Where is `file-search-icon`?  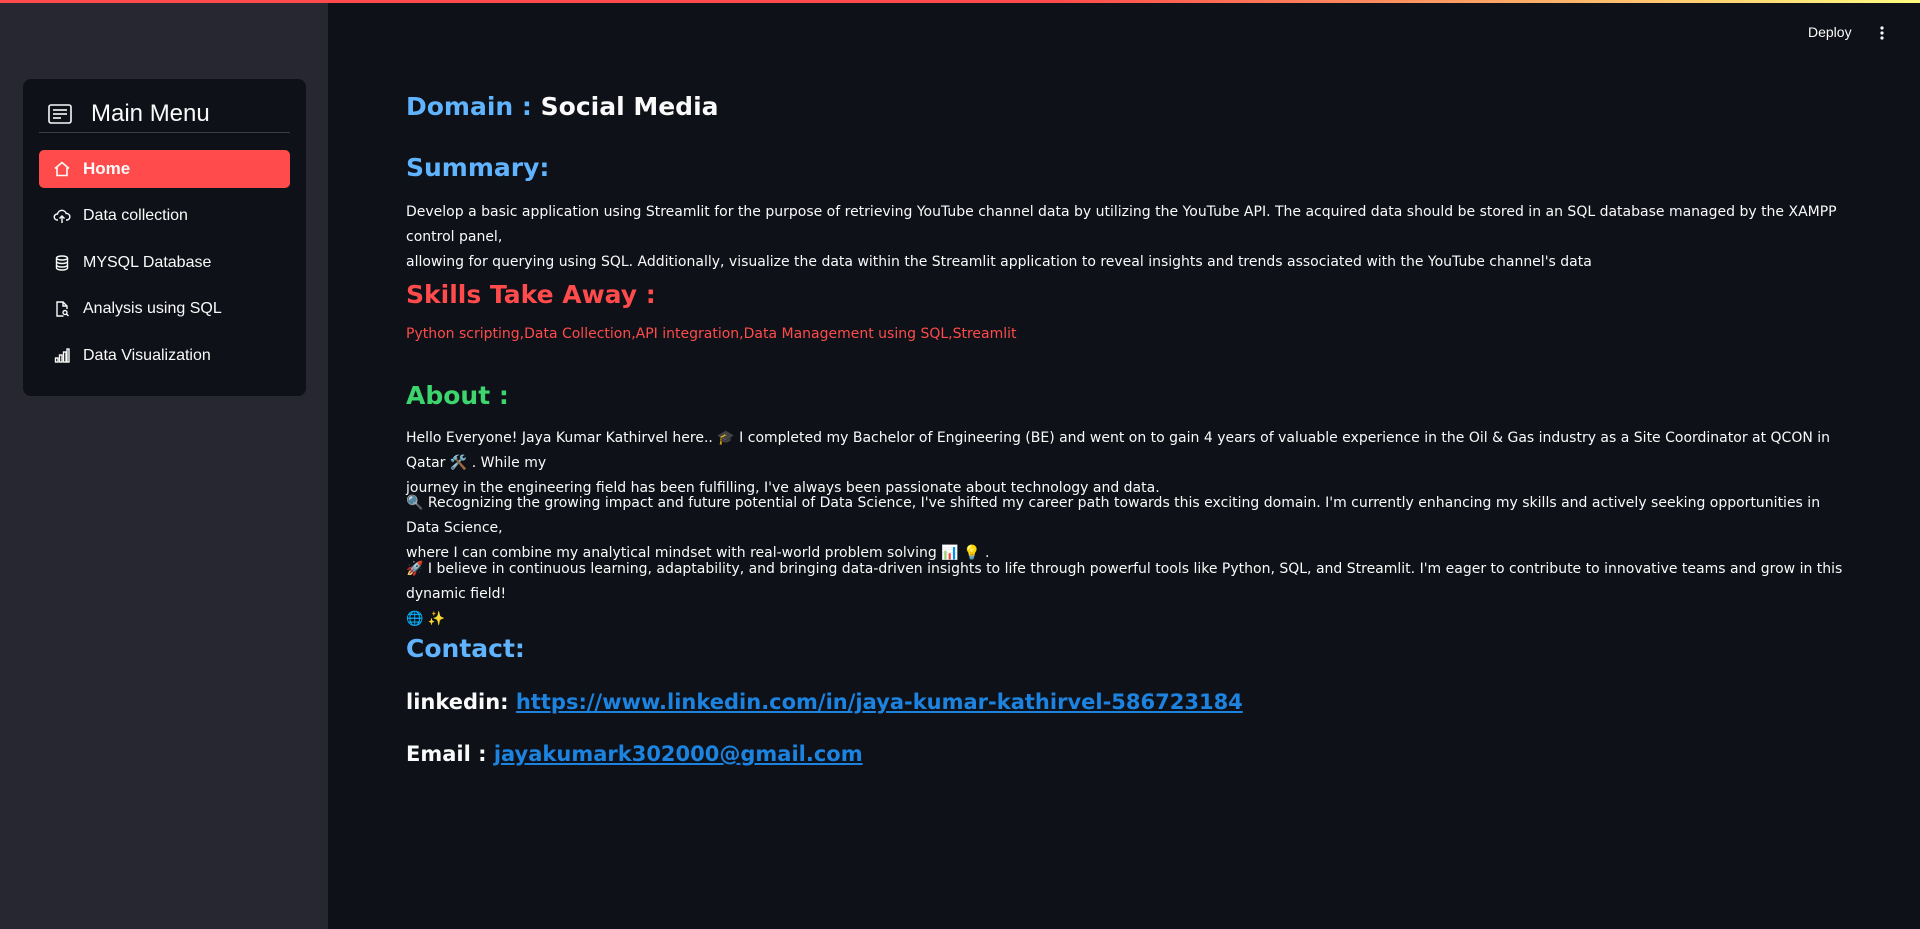 file-search-icon is located at coordinates (62, 309).